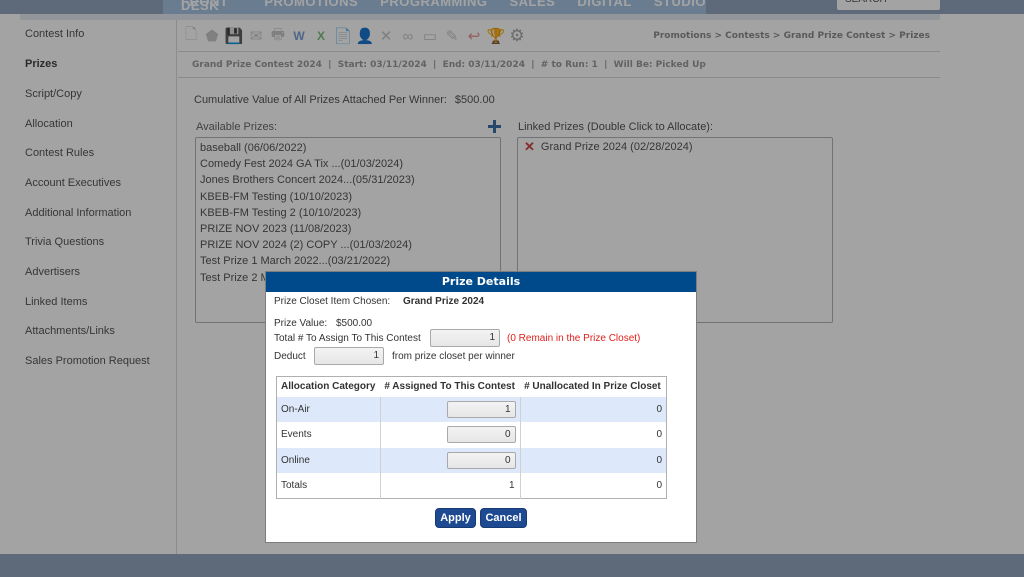 Image resolution: width=1024 pixels, height=577 pixels. What do you see at coordinates (455, 518) in the screenshot?
I see `apply-button: Apply` at bounding box center [455, 518].